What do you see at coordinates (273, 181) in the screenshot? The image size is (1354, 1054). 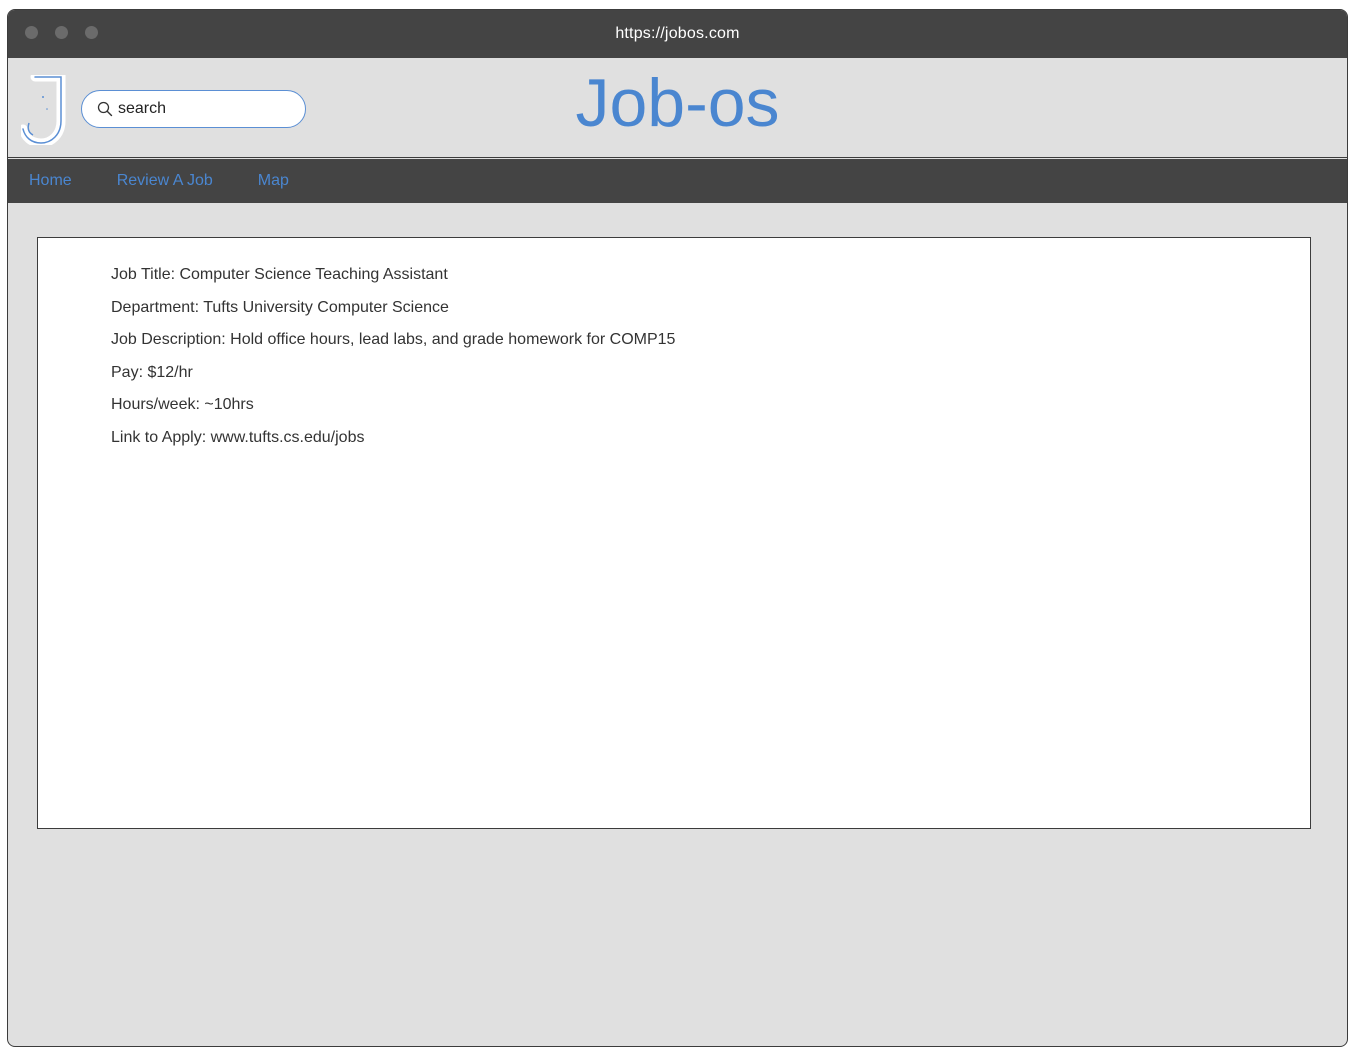 I see `nav-map-link: Map` at bounding box center [273, 181].